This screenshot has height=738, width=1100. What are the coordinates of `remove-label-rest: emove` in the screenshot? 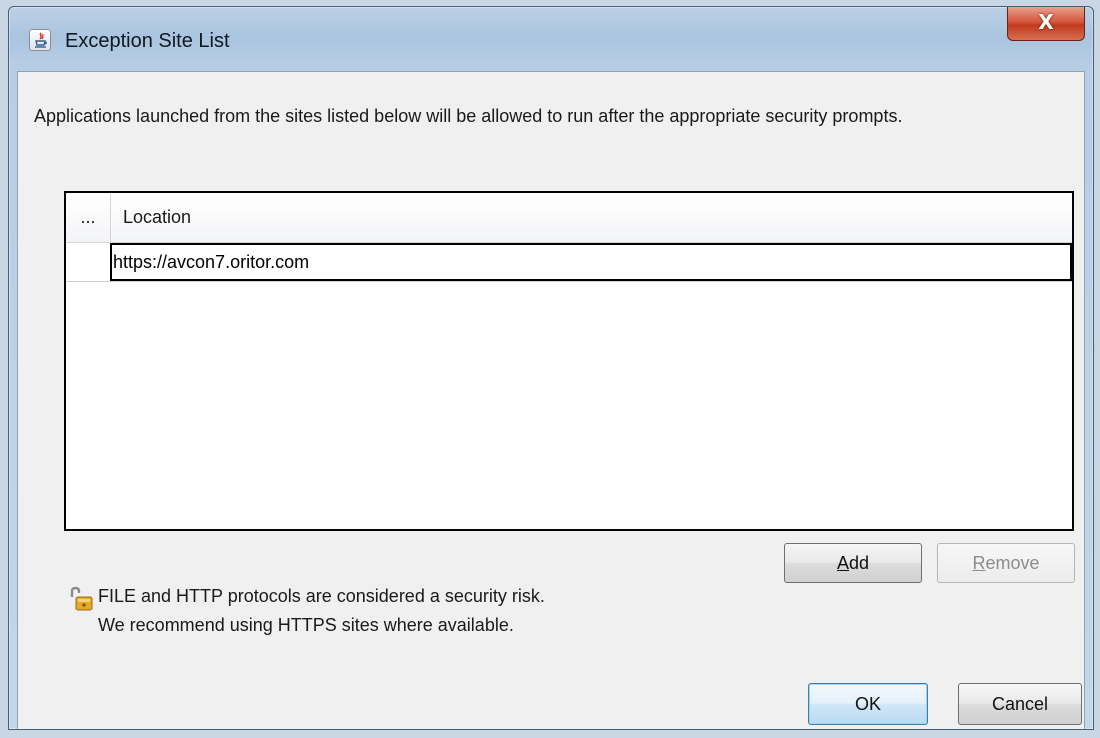 It's located at (1012, 563).